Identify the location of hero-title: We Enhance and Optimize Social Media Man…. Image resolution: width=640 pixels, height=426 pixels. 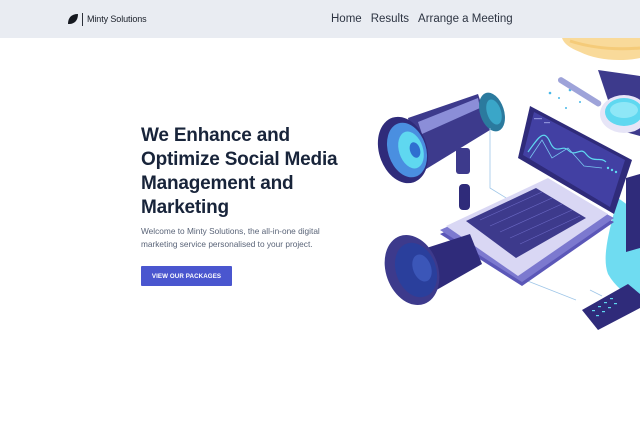
(239, 171).